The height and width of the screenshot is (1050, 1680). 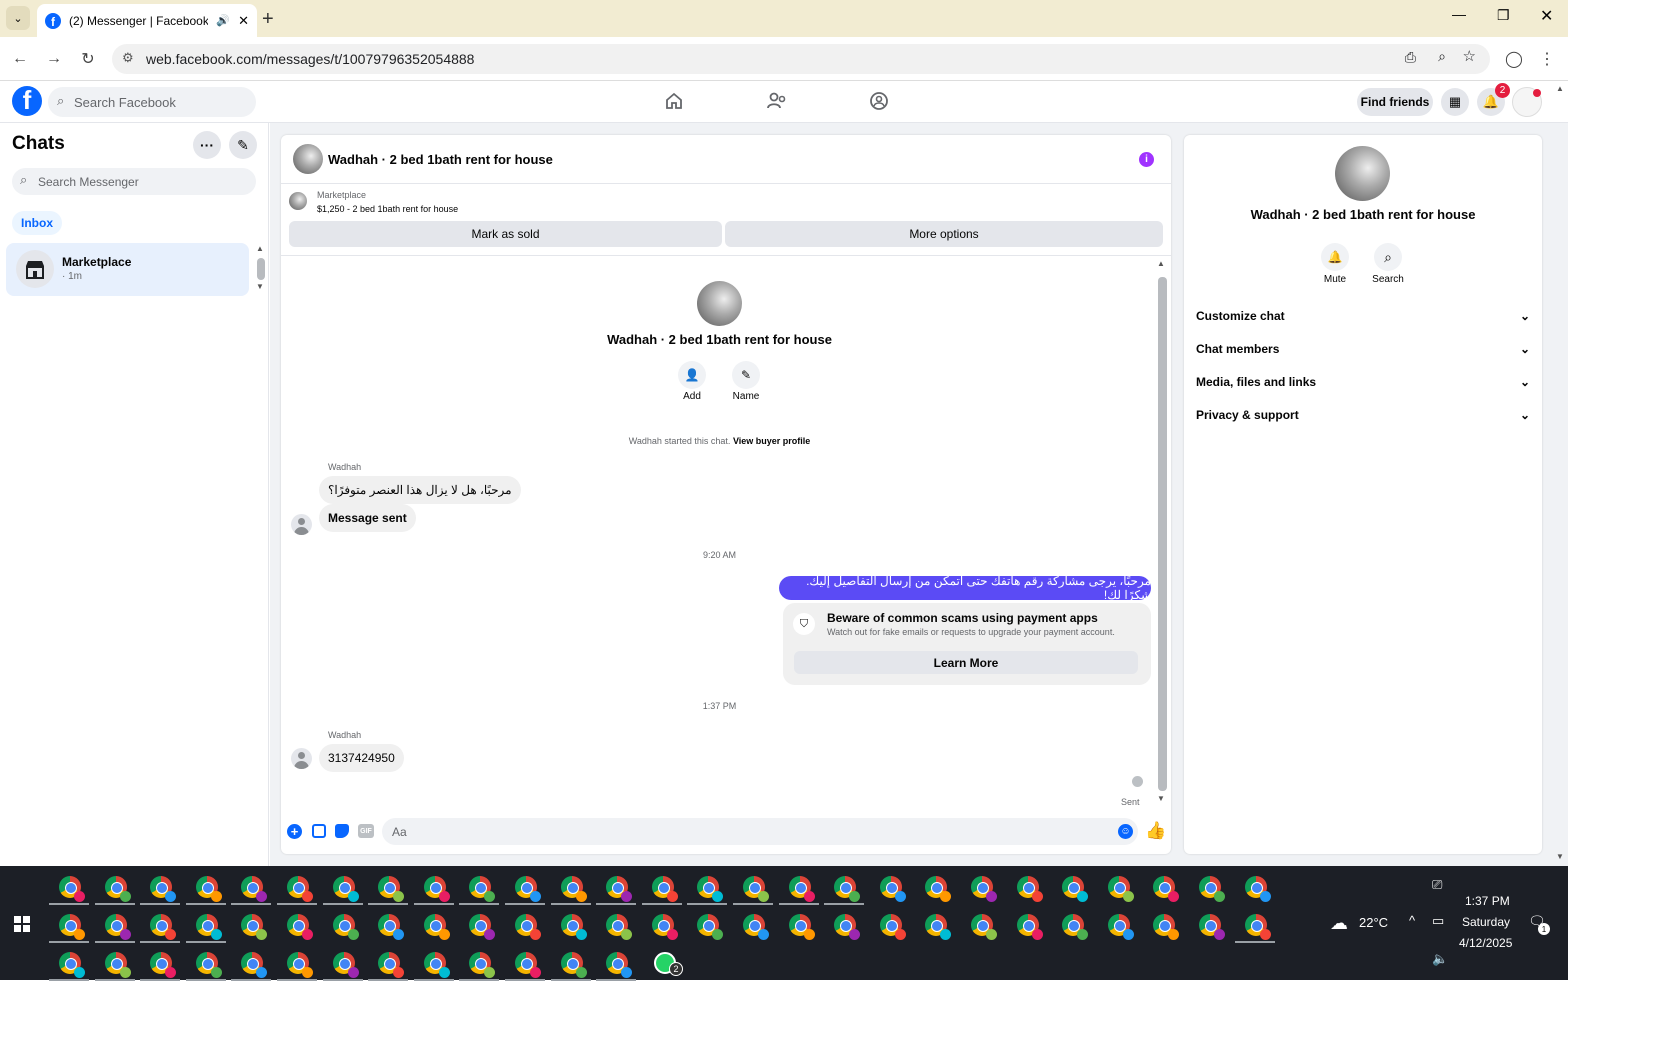 What do you see at coordinates (1363, 415) in the screenshot?
I see `privacy-support-section: Privacy & support ⌄` at bounding box center [1363, 415].